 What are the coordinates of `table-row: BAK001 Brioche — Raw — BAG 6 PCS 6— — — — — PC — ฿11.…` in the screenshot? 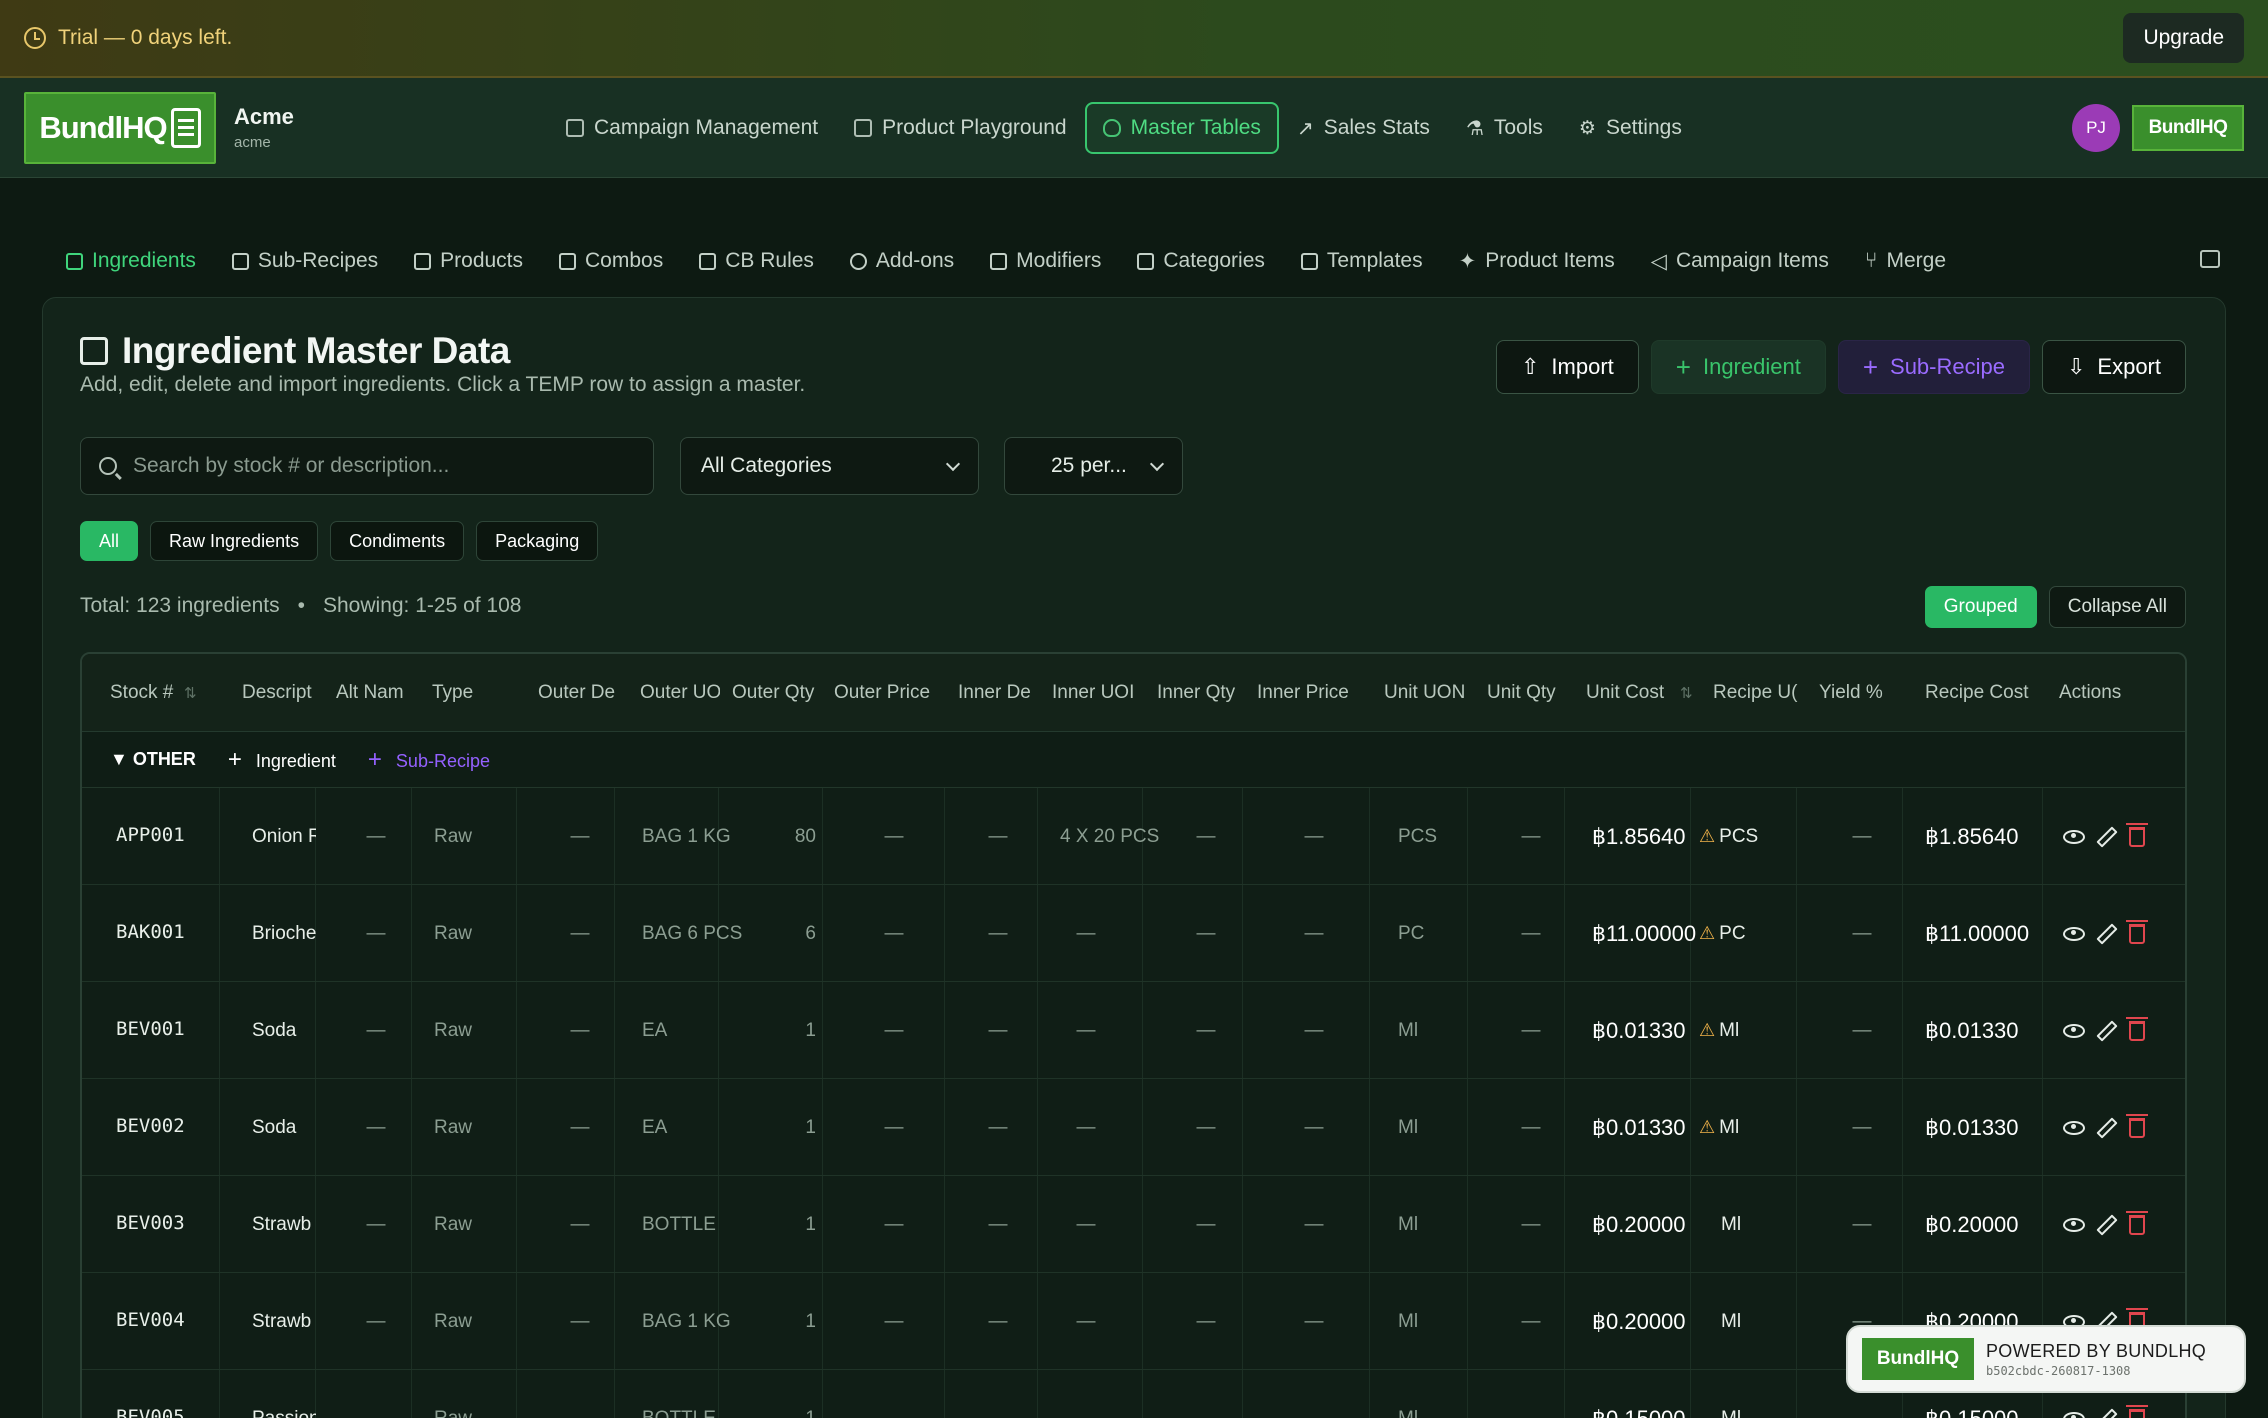 It's located at (1133, 933).